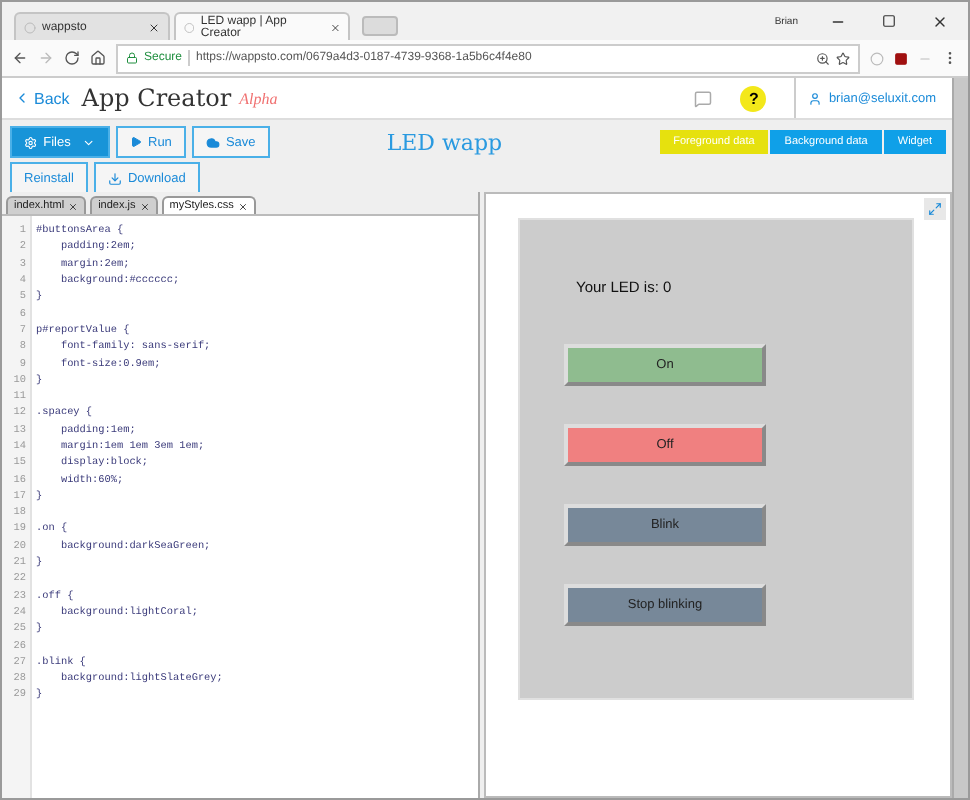 This screenshot has width=970, height=800. What do you see at coordinates (114, 178) in the screenshot?
I see `download-icon` at bounding box center [114, 178].